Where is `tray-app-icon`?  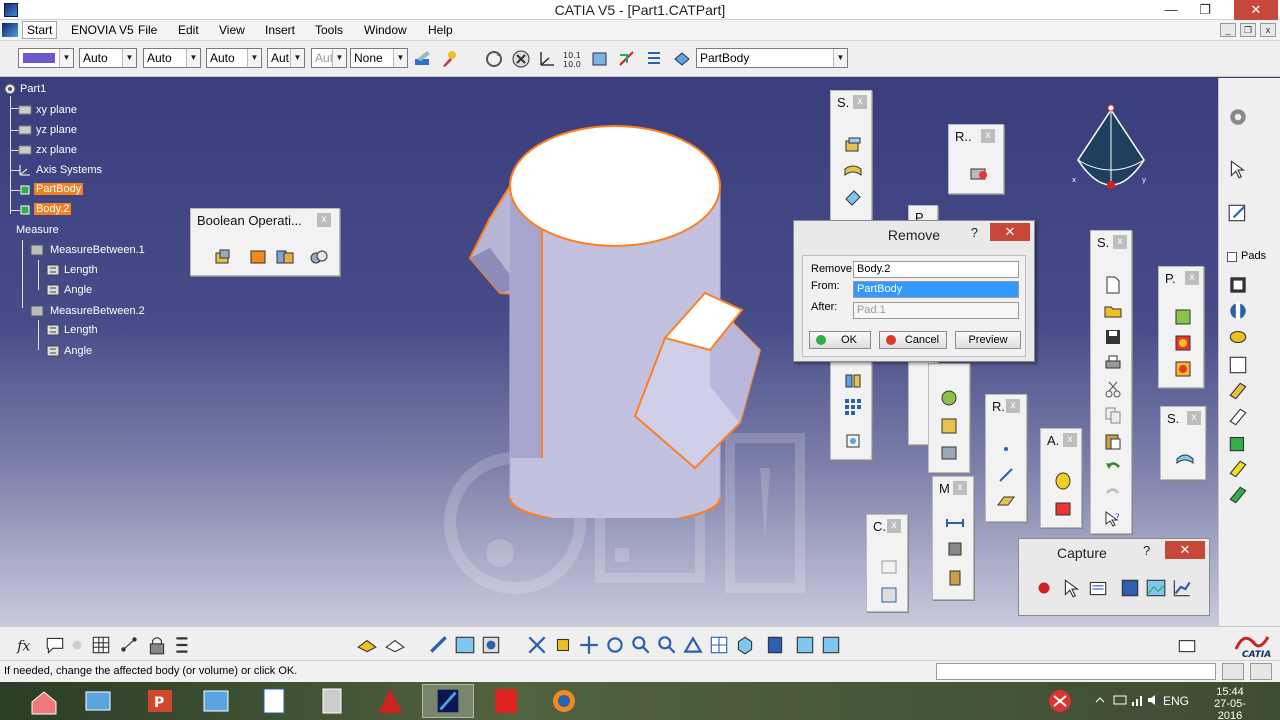 tray-app-icon is located at coordinates (1060, 701).